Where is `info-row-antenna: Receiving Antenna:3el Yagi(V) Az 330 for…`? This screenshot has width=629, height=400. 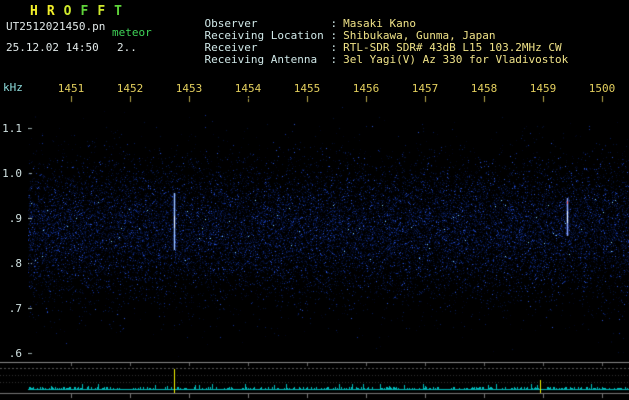
info-row-antenna: Receiving Antenna:3el Yagi(V) Az 330 for… is located at coordinates (373, 60).